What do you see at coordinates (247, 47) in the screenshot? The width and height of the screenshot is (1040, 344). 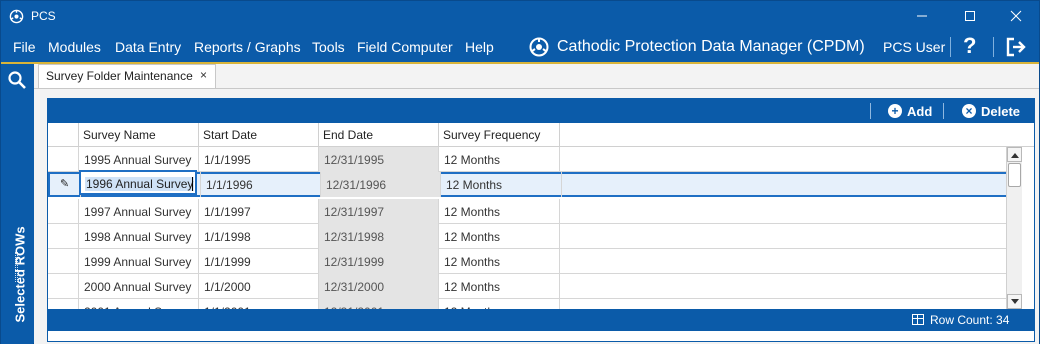 I see `menu-reports-graphs: Reports / Graphs` at bounding box center [247, 47].